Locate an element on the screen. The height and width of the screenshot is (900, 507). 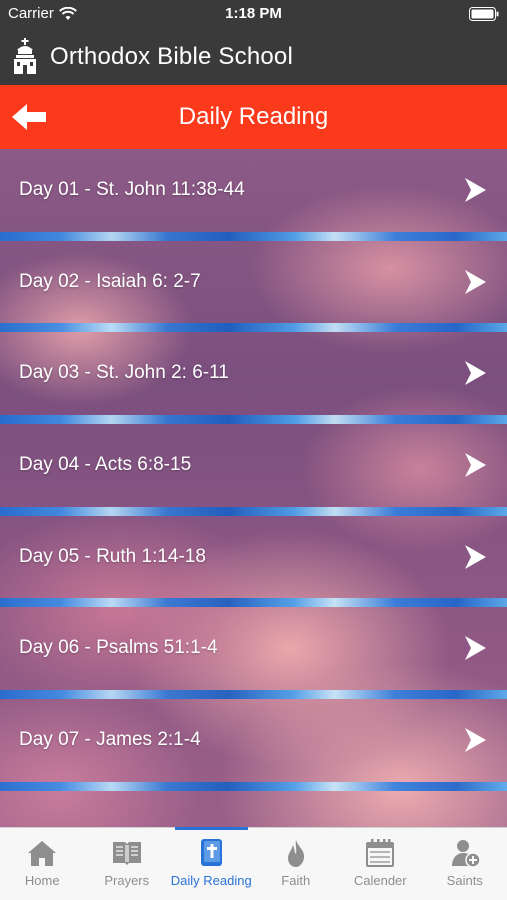
tab-home: Home is located at coordinates (42, 864).